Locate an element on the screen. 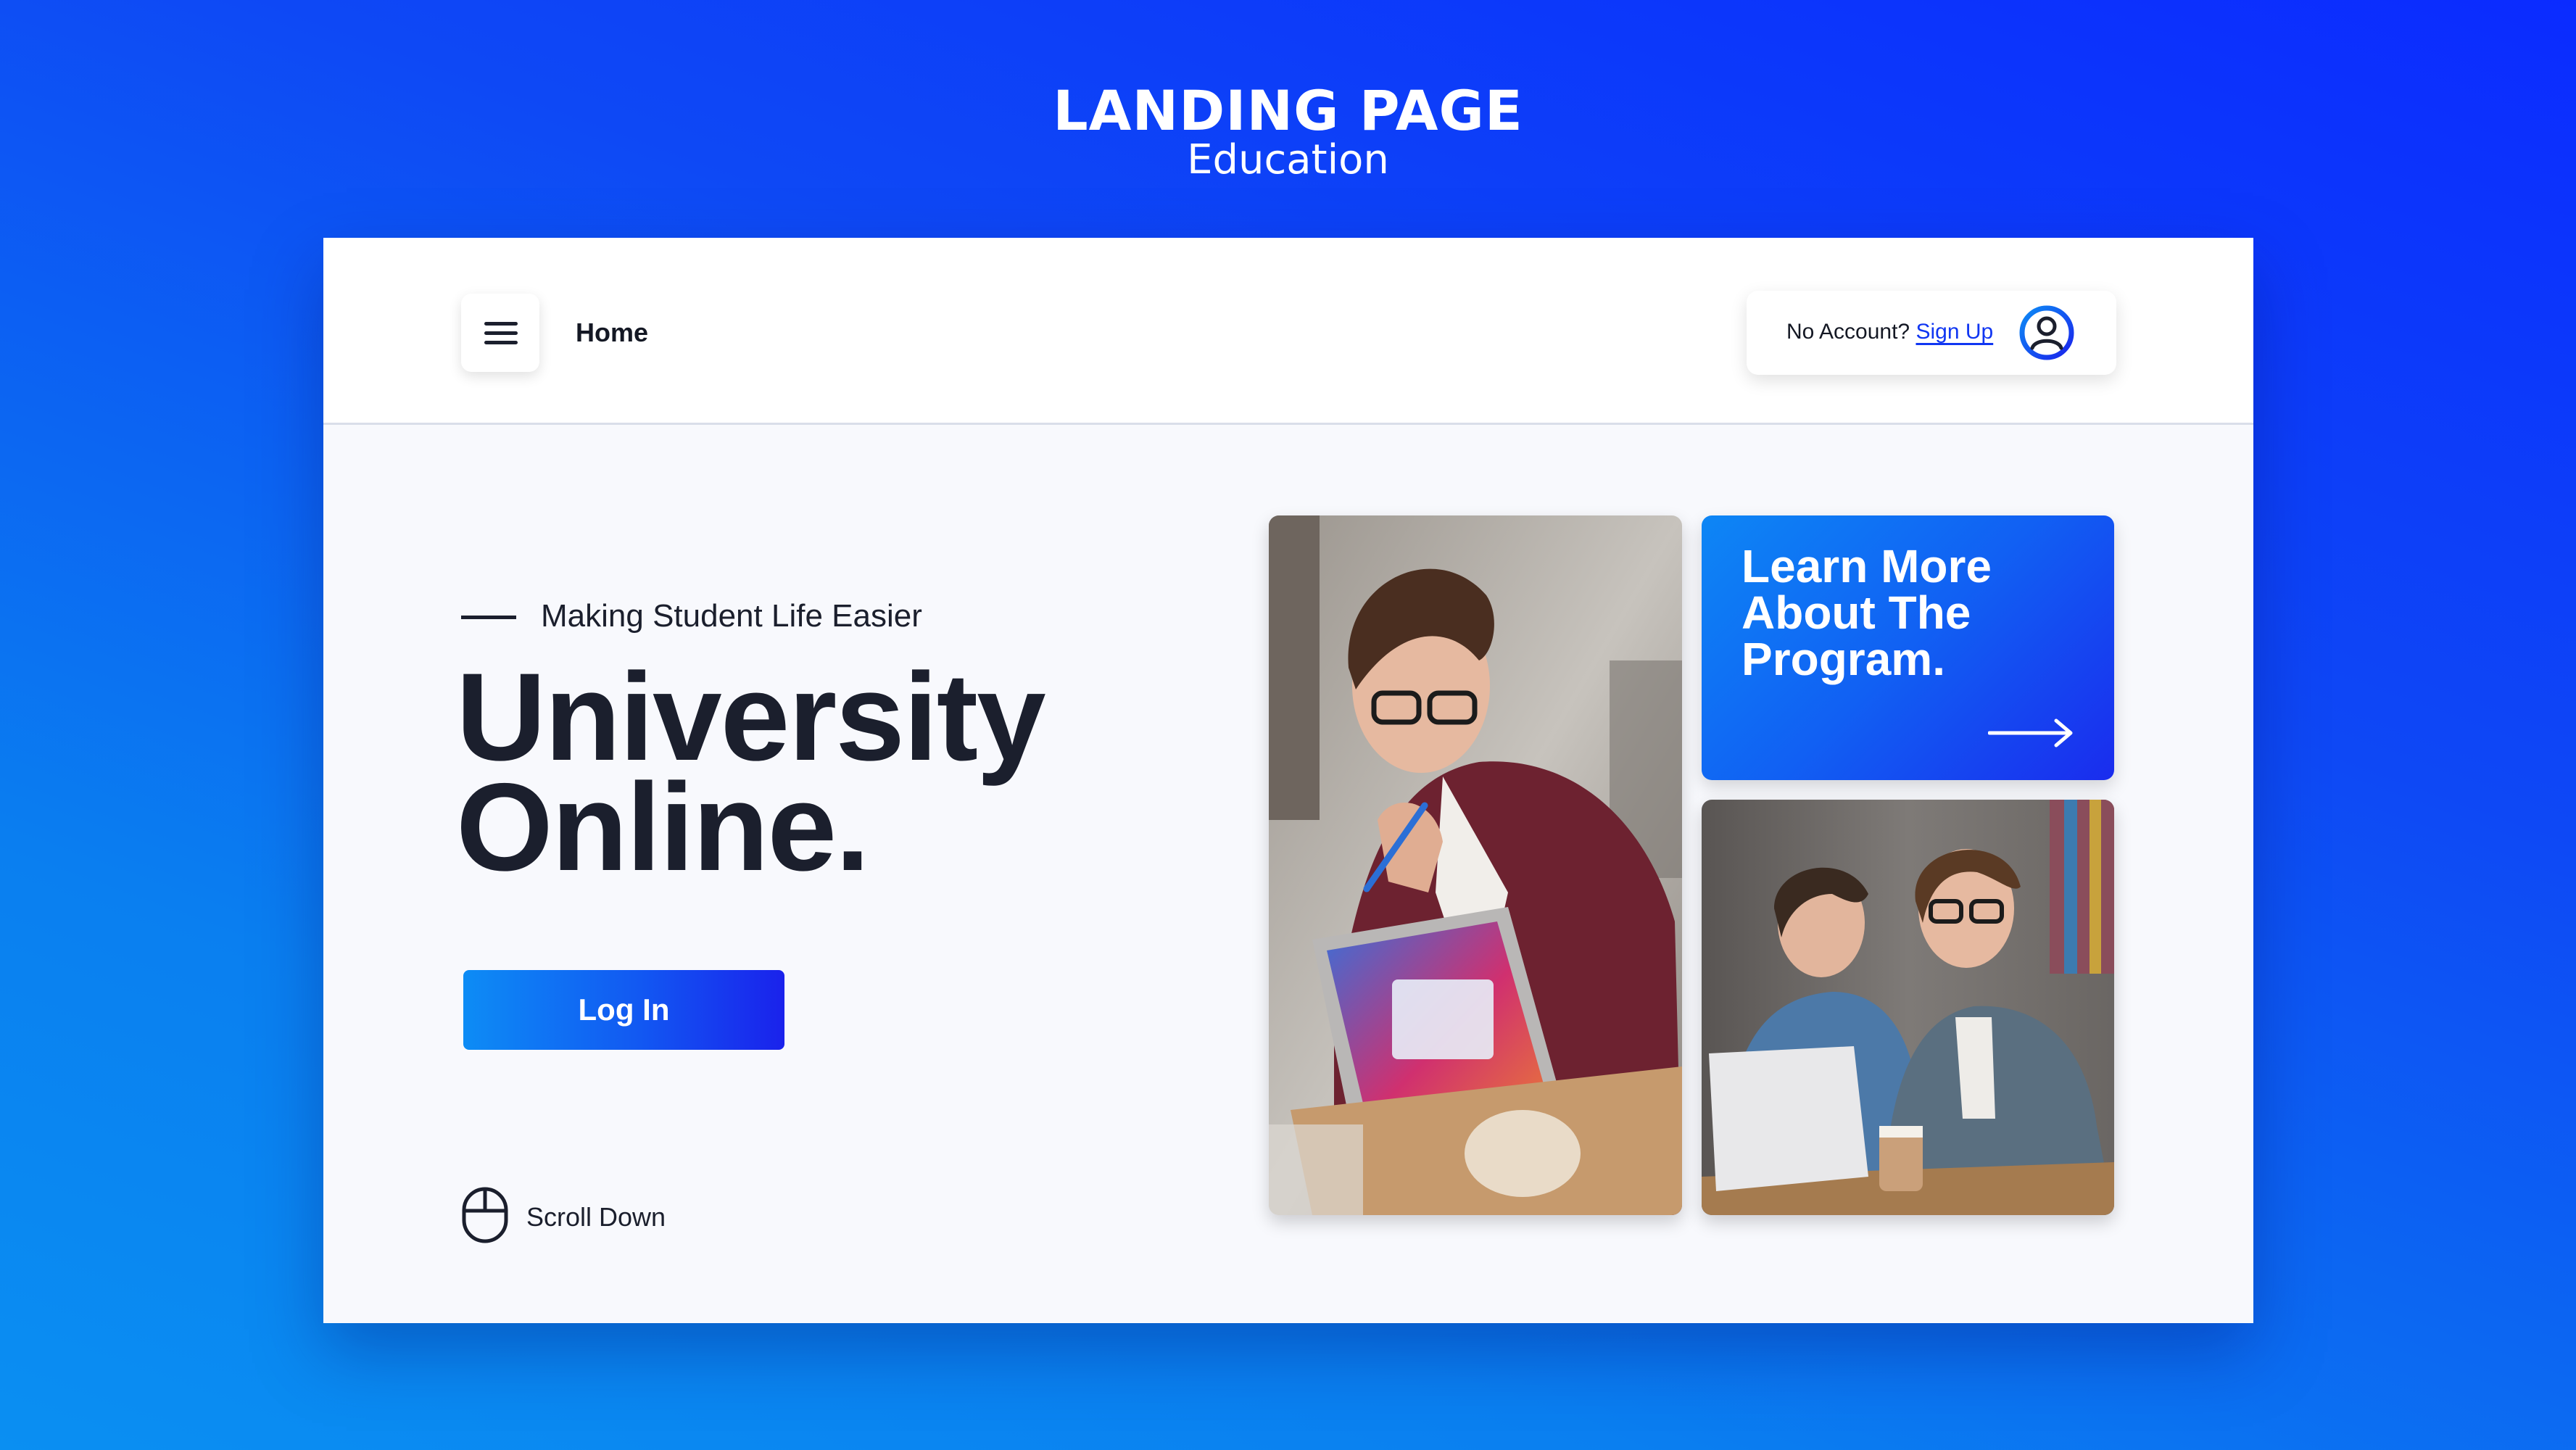 This screenshot has width=2576, height=1450. menu-button is located at coordinates (500, 333).